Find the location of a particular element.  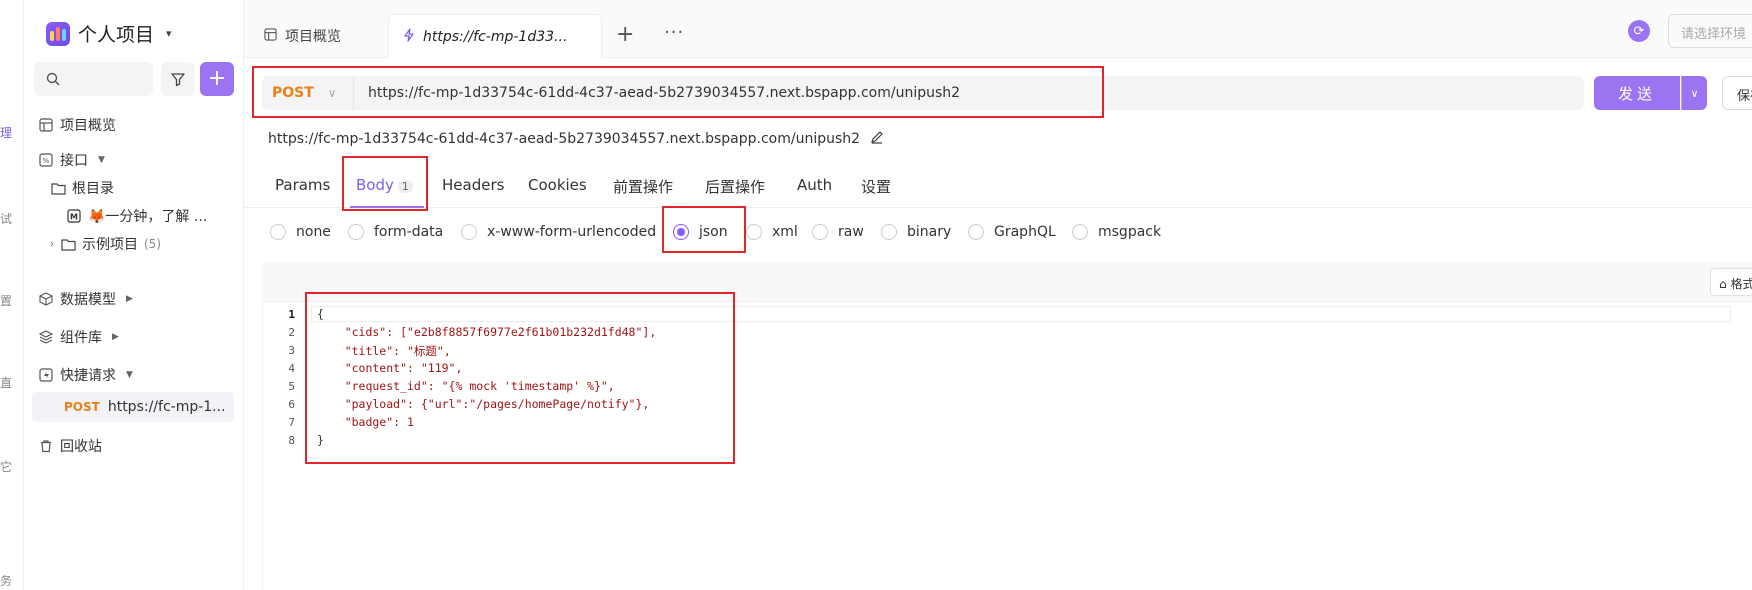

rail-item: 务 is located at coordinates (6, 580).